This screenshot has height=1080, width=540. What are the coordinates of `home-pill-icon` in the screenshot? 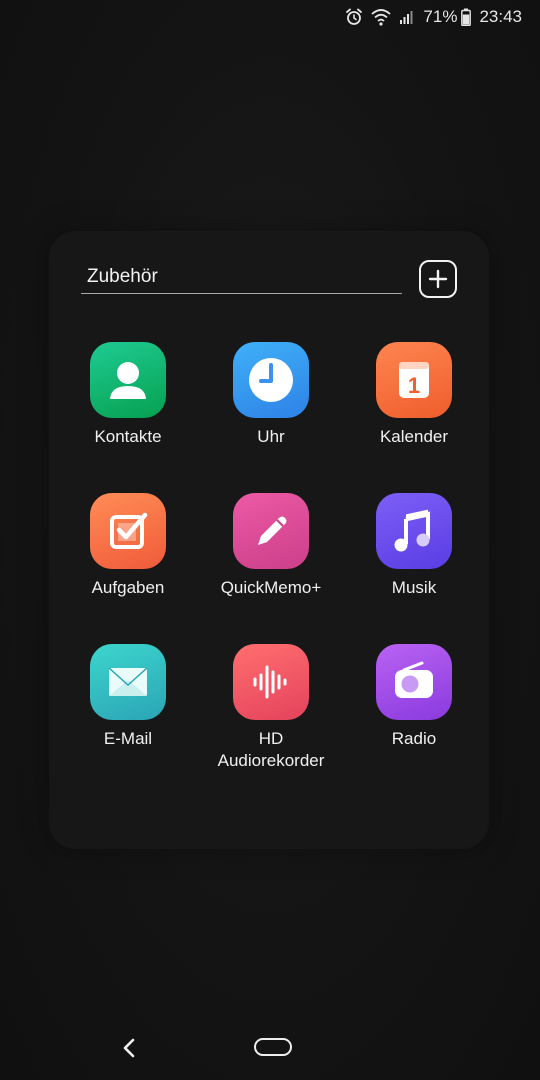 It's located at (273, 1047).